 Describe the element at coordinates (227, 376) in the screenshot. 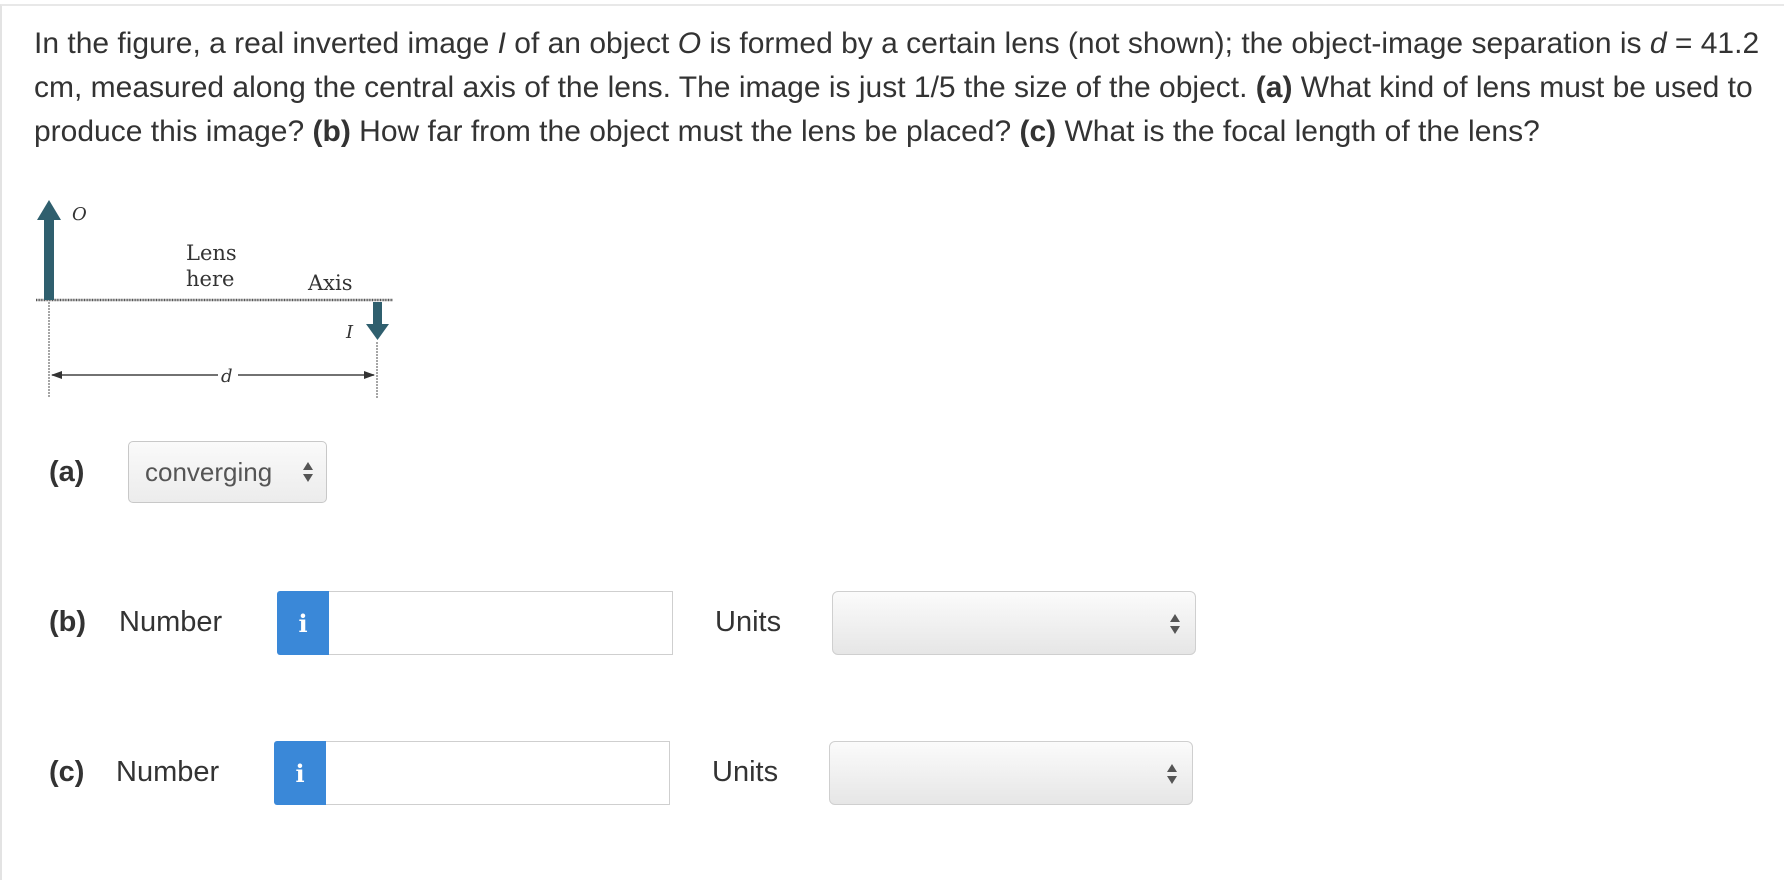

I see `distance-label: d` at that location.